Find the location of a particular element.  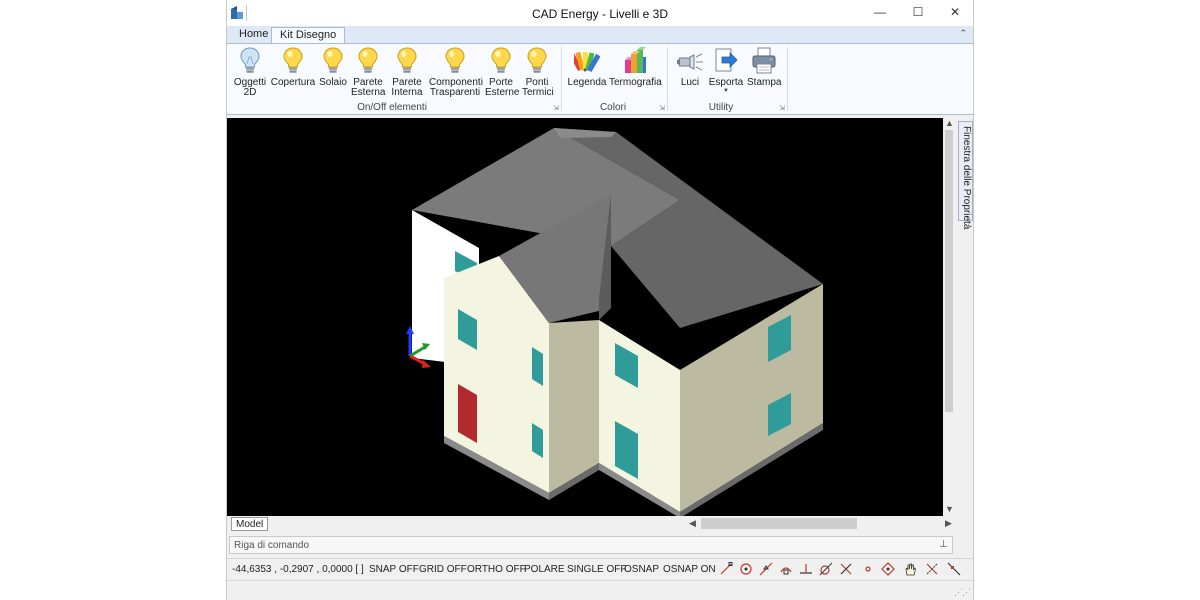

ribbon-button-luci: Luci is located at coordinates (690, 67).